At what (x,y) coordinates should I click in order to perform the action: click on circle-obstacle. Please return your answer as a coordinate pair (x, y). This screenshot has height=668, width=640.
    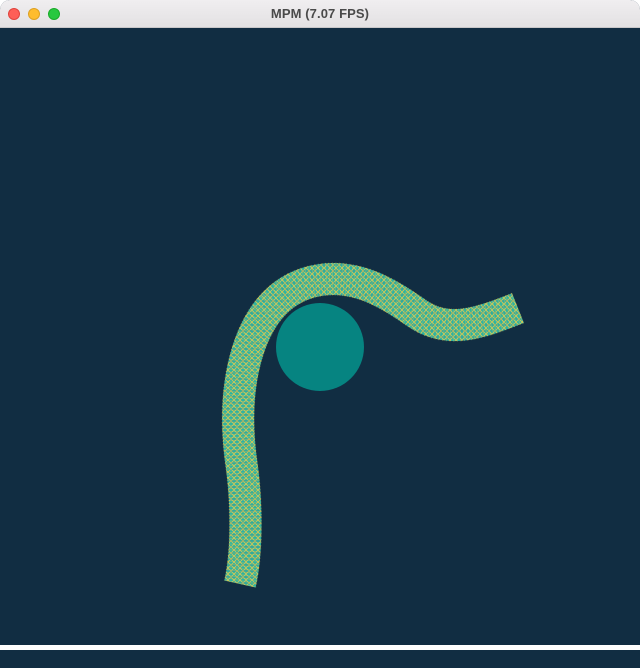
    Looking at the image, I should click on (320, 347).